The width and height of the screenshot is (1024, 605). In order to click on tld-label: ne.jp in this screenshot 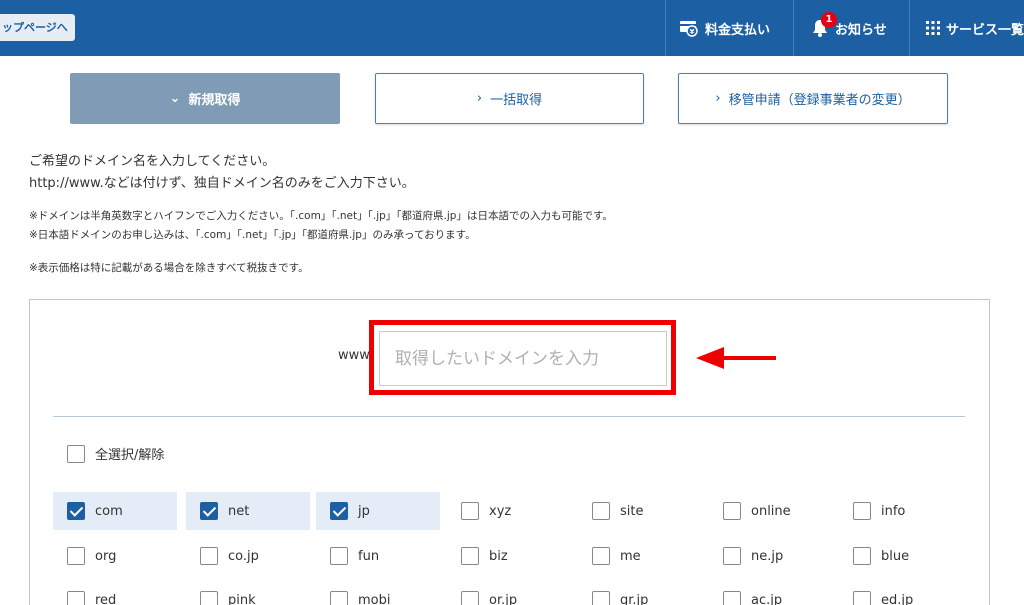, I will do `click(767, 556)`.